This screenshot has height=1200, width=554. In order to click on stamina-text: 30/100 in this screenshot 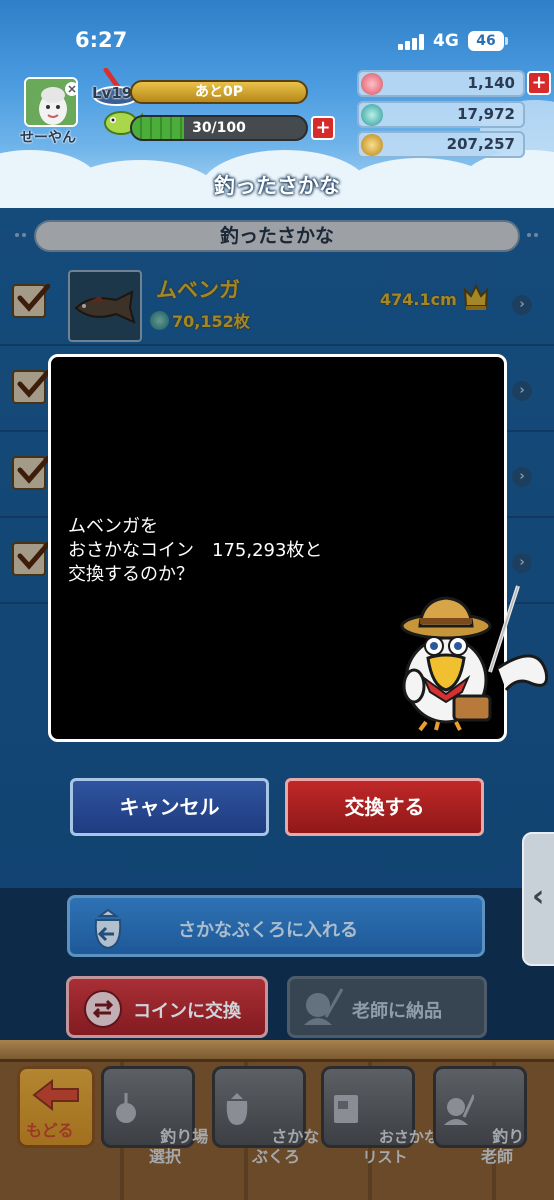, I will do `click(219, 128)`.